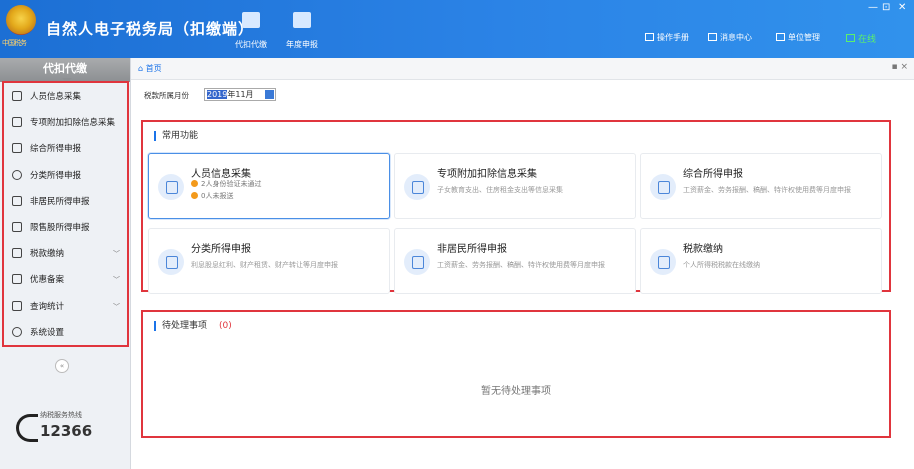  Describe the element at coordinates (17, 253) in the screenshot. I see `card-icon` at that location.